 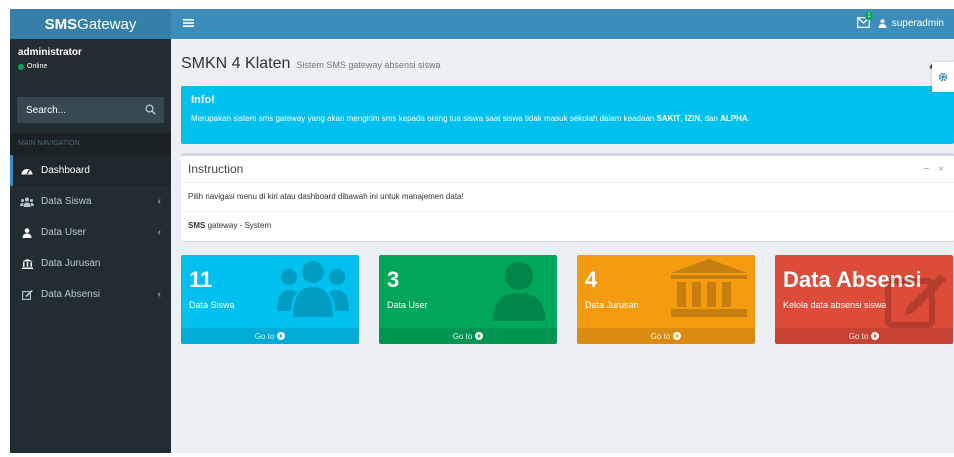 What do you see at coordinates (50, 52) in the screenshot?
I see `sidebar-user-name: administrator` at bounding box center [50, 52].